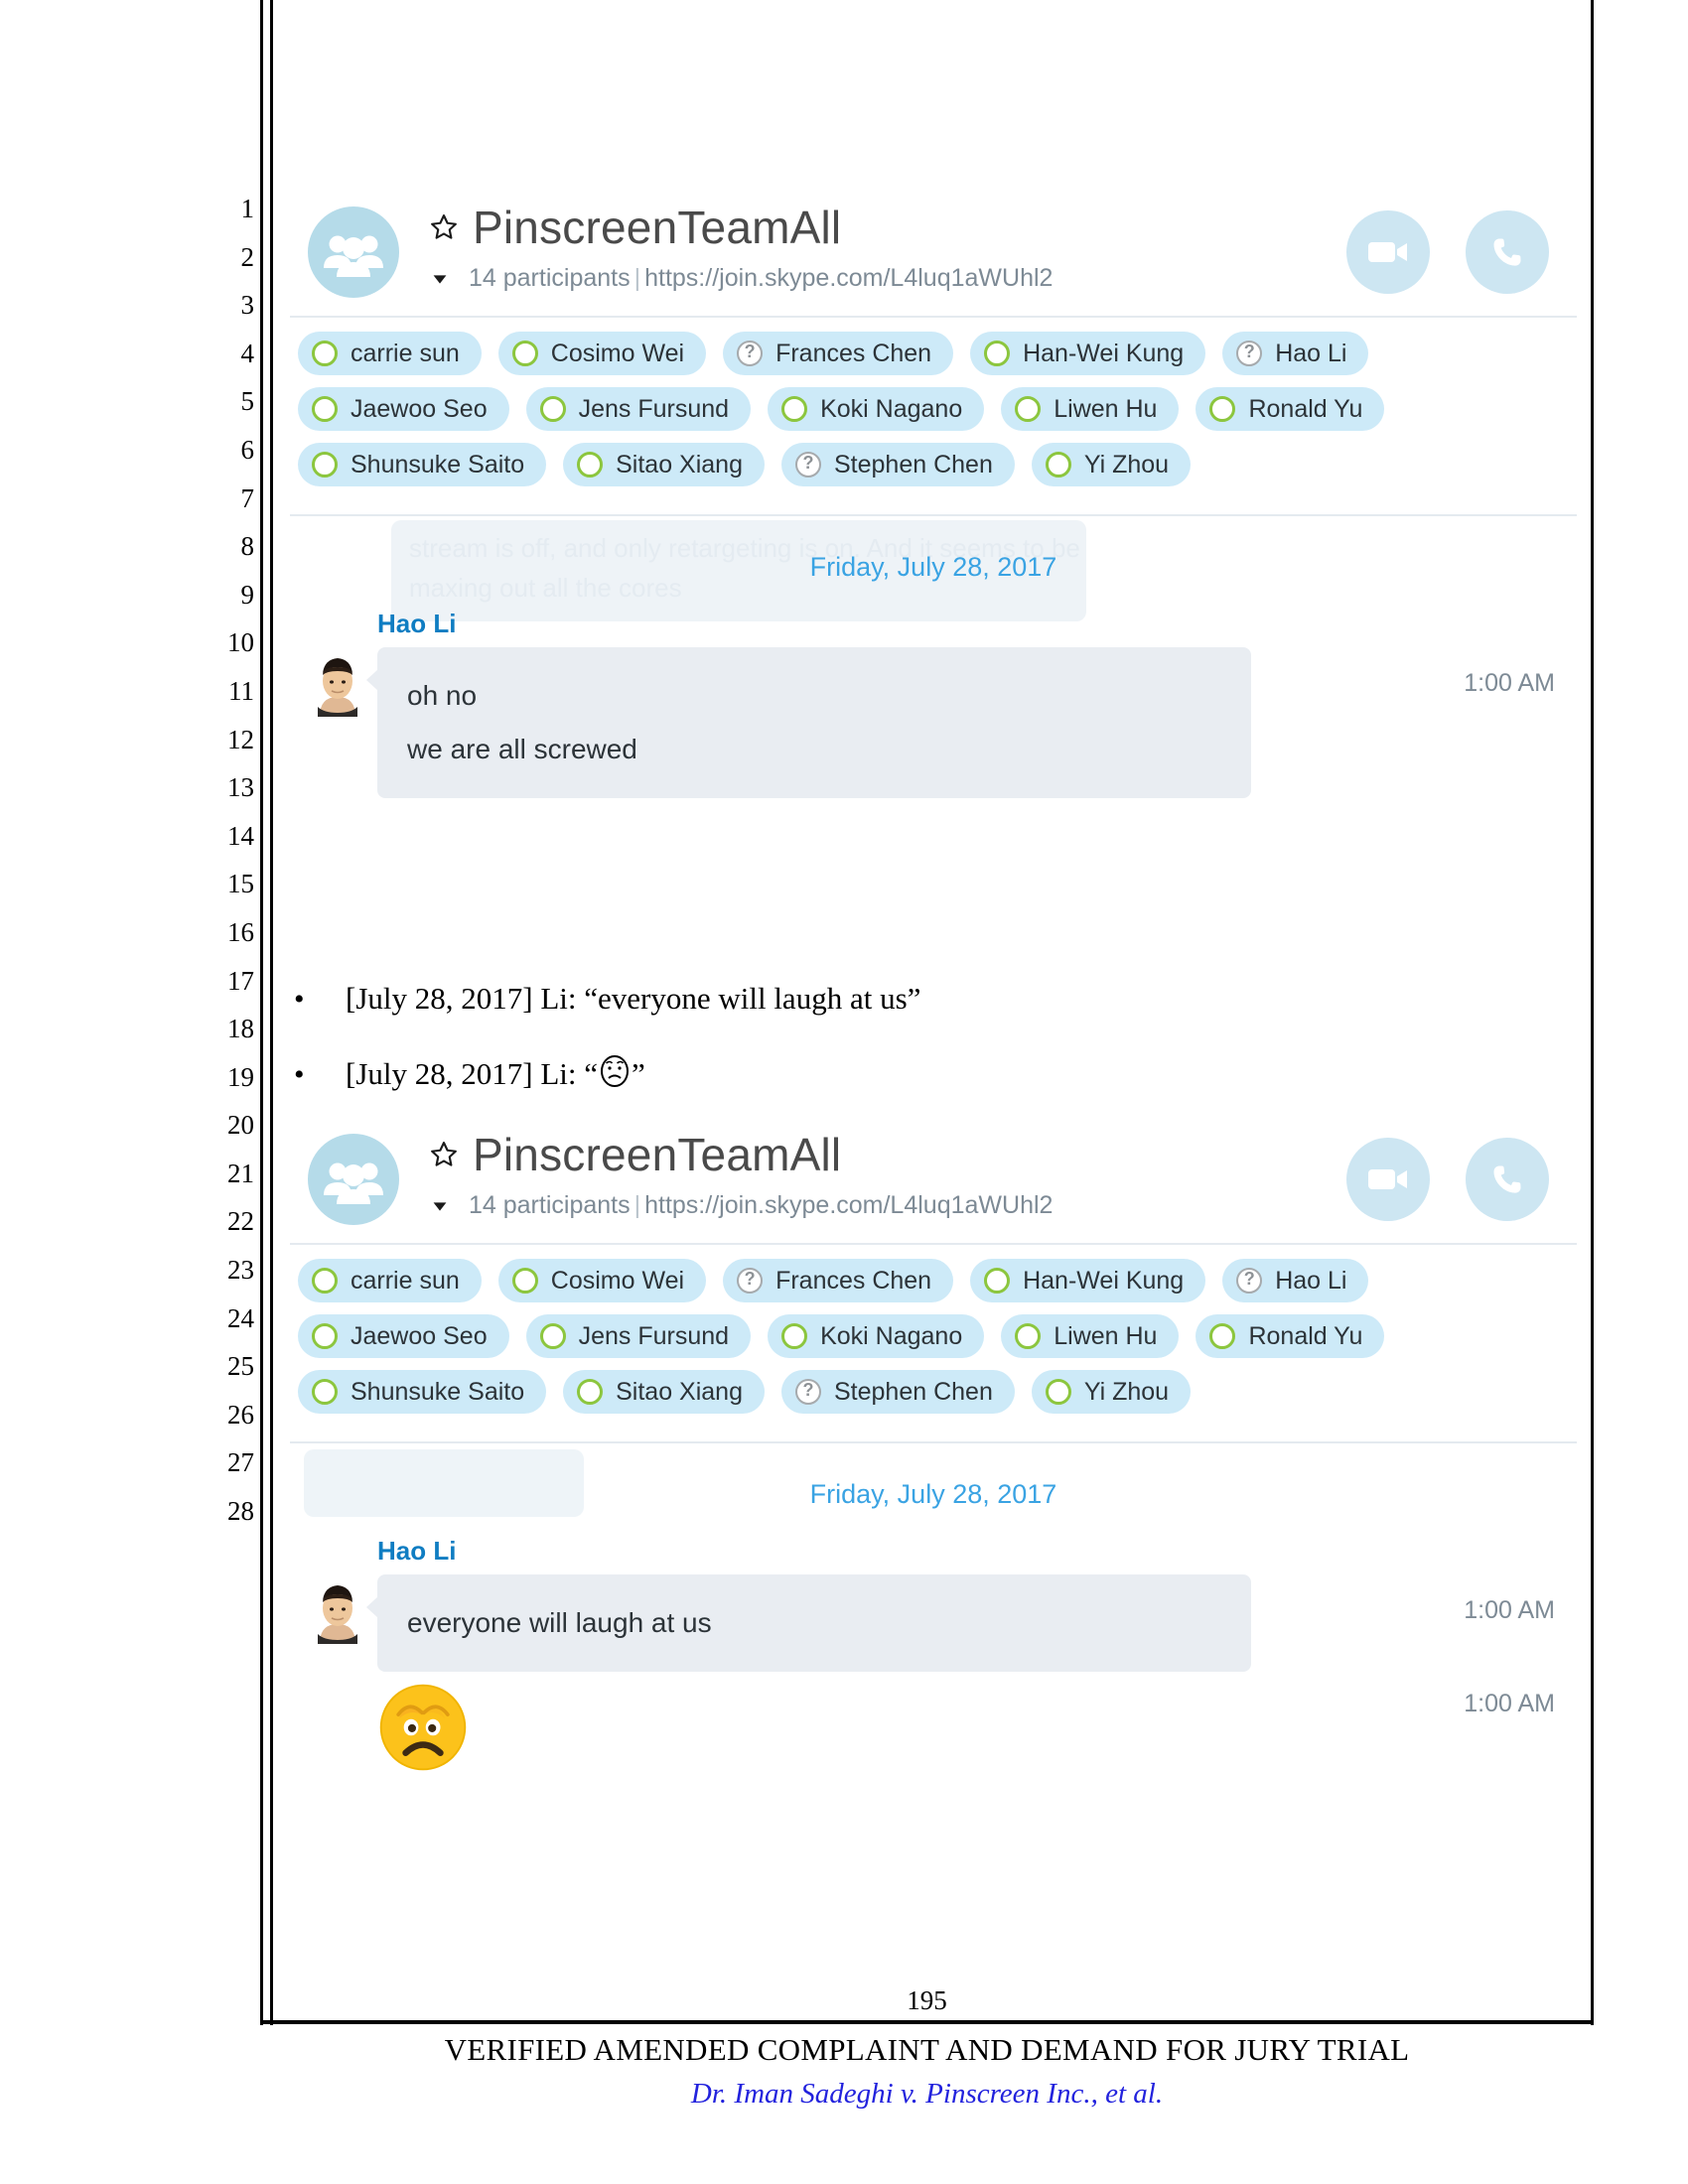 This screenshot has height=2184, width=1688. I want to click on line-number: 19, so click(240, 1076).